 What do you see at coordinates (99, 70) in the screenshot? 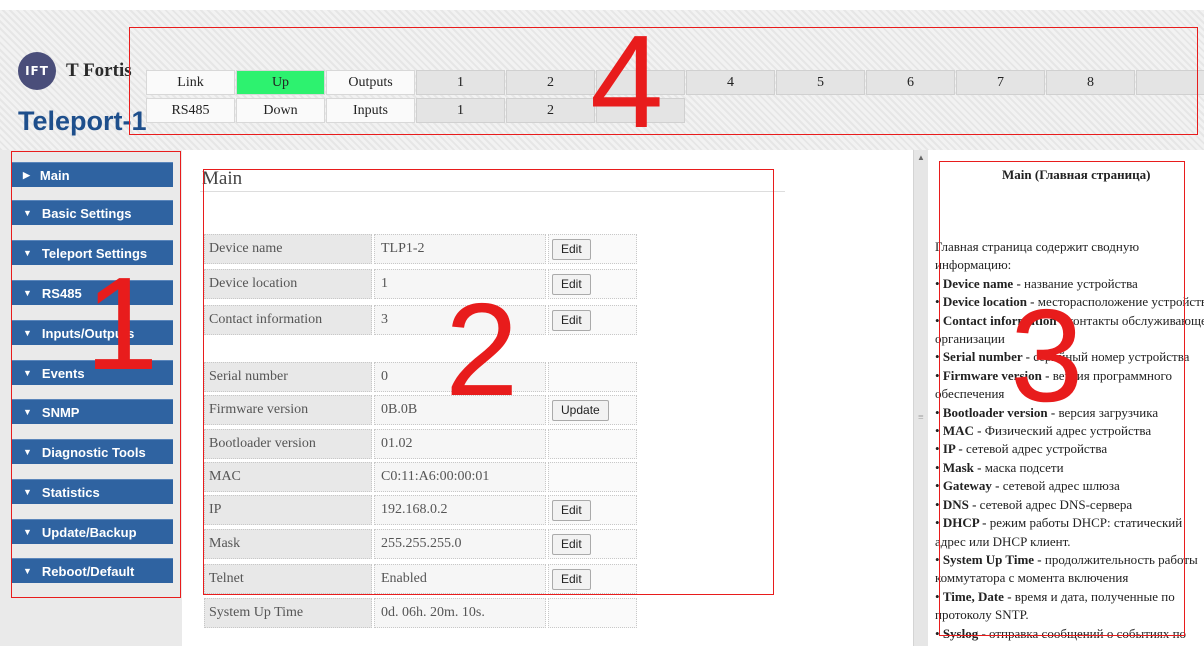
I see `brand-name: T Fortis` at bounding box center [99, 70].